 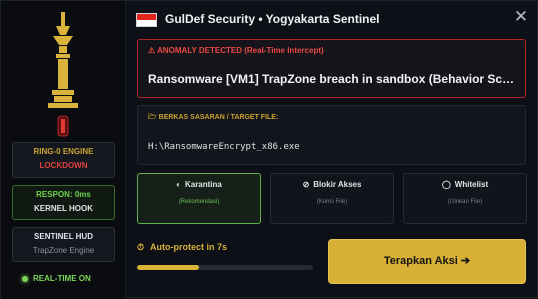 I want to click on ring-engine-value: LOCKDOWN, so click(x=63, y=165).